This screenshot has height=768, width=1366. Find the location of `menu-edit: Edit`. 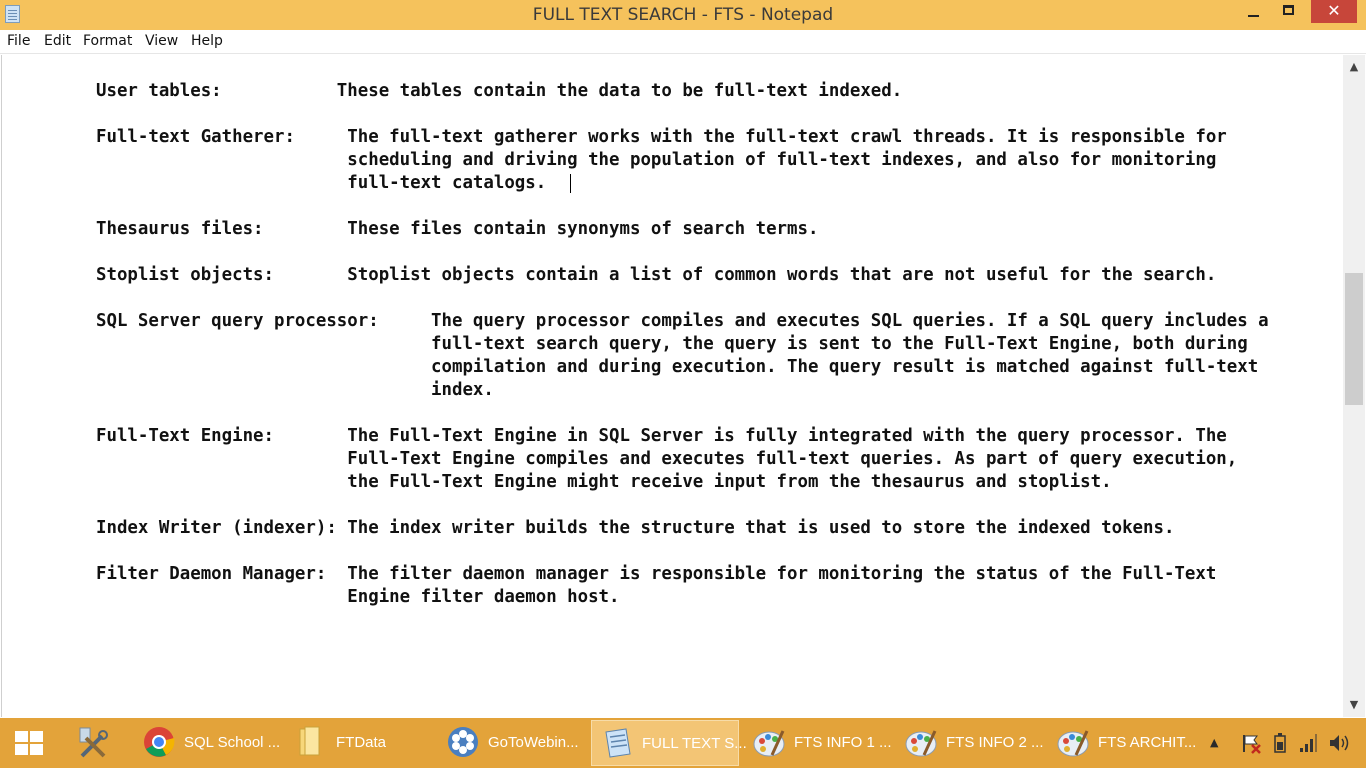

menu-edit: Edit is located at coordinates (57, 41).